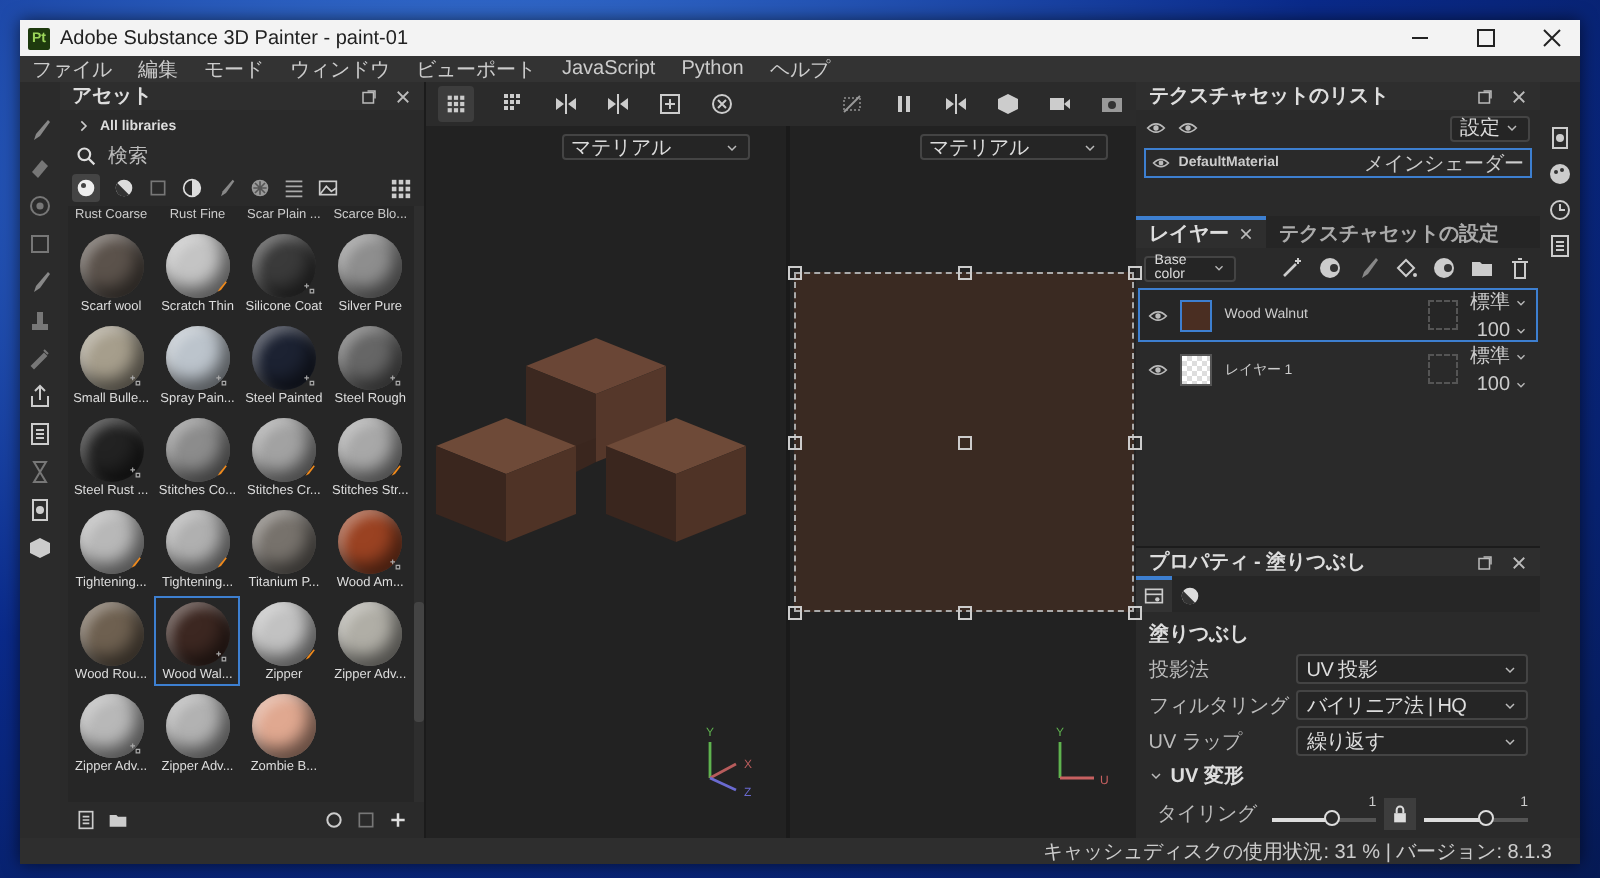  Describe the element at coordinates (1412, 741) in the screenshot. I see `dropdown: 繰り返す` at that location.